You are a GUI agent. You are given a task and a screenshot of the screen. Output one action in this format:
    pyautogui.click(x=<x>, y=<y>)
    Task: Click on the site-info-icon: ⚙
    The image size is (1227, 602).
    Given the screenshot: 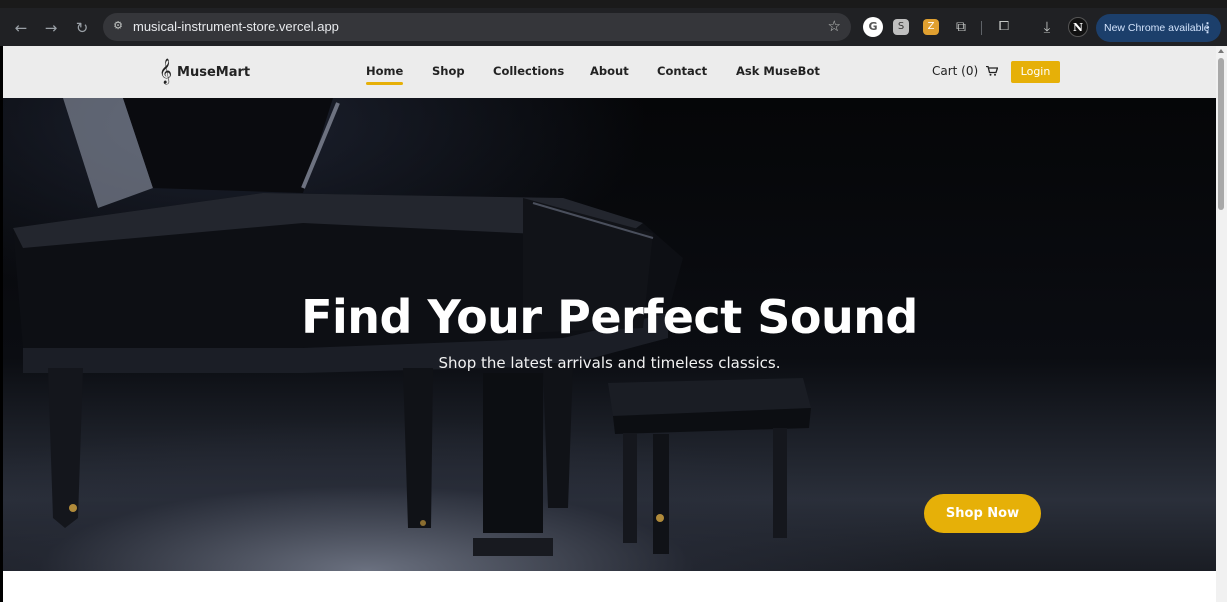 What is the action you would take?
    pyautogui.click(x=118, y=26)
    